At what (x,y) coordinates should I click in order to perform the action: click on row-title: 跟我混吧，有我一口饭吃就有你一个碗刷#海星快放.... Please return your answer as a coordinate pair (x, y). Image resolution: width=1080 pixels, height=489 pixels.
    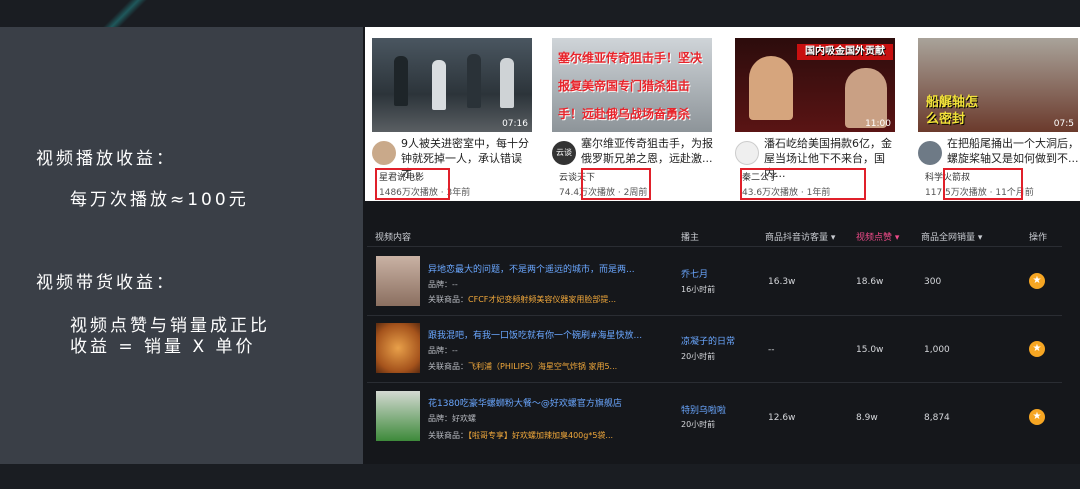
    Looking at the image, I should click on (535, 334).